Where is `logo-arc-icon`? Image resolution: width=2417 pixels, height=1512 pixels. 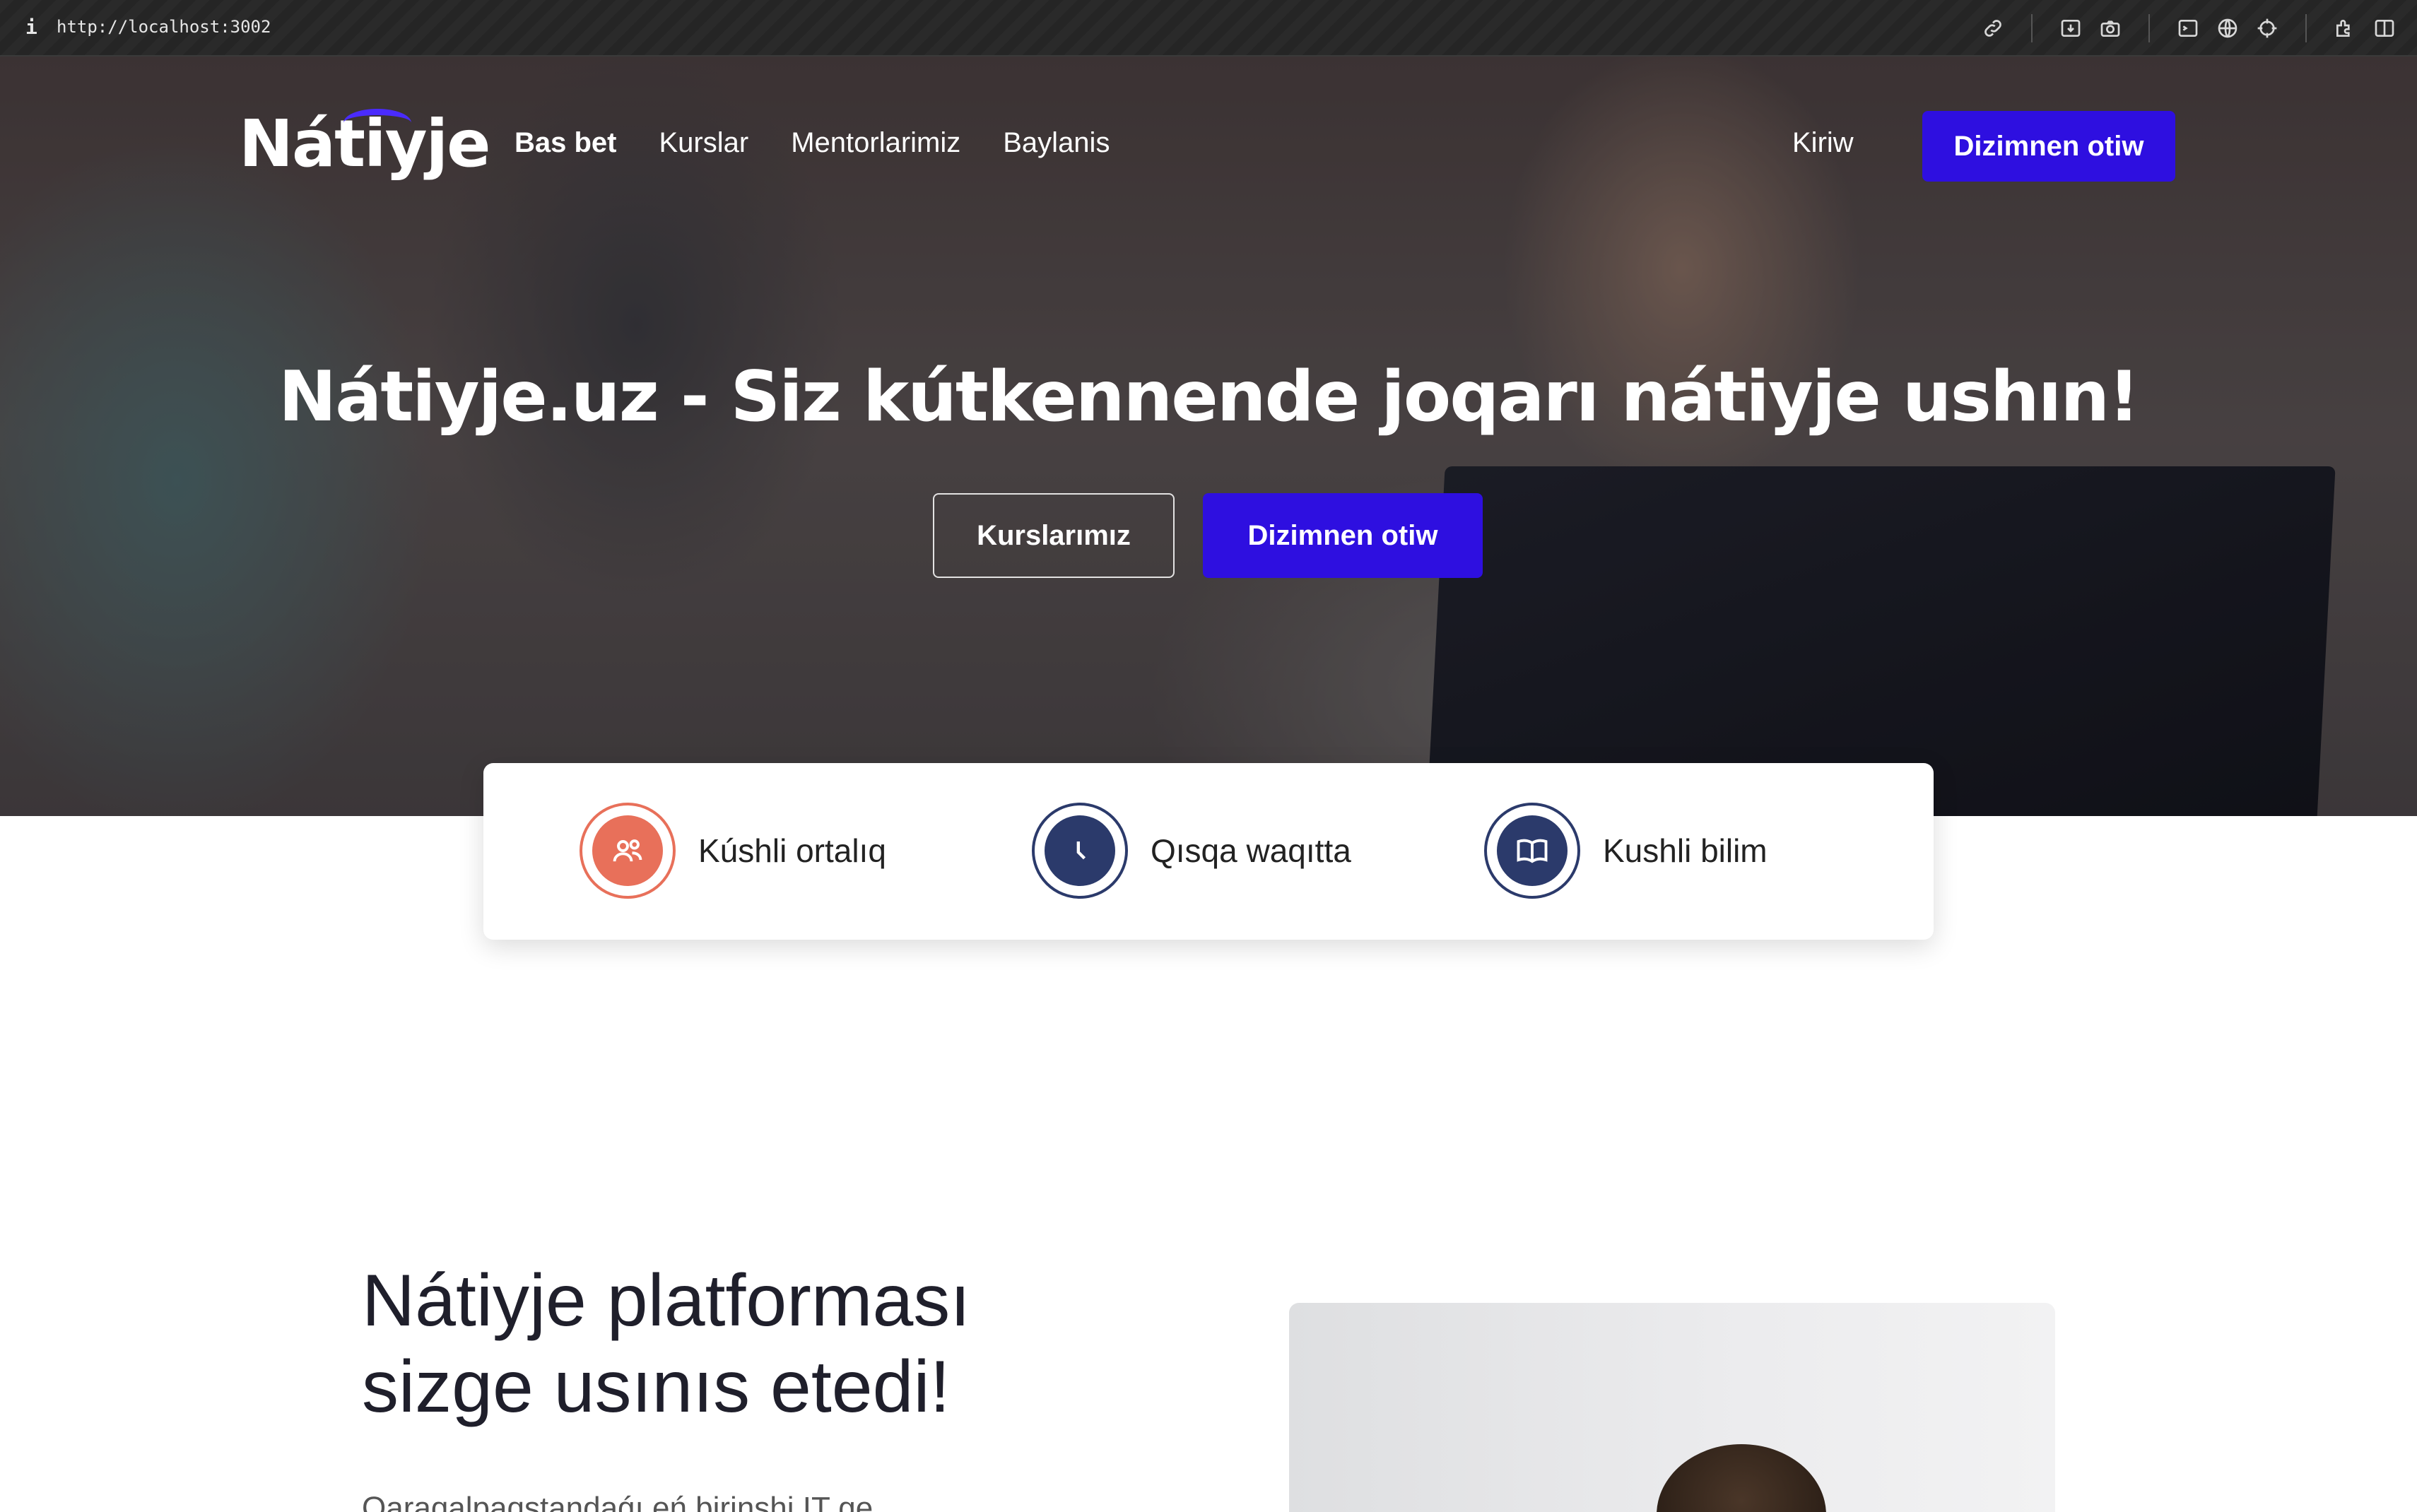
logo-arc-icon is located at coordinates (377, 123).